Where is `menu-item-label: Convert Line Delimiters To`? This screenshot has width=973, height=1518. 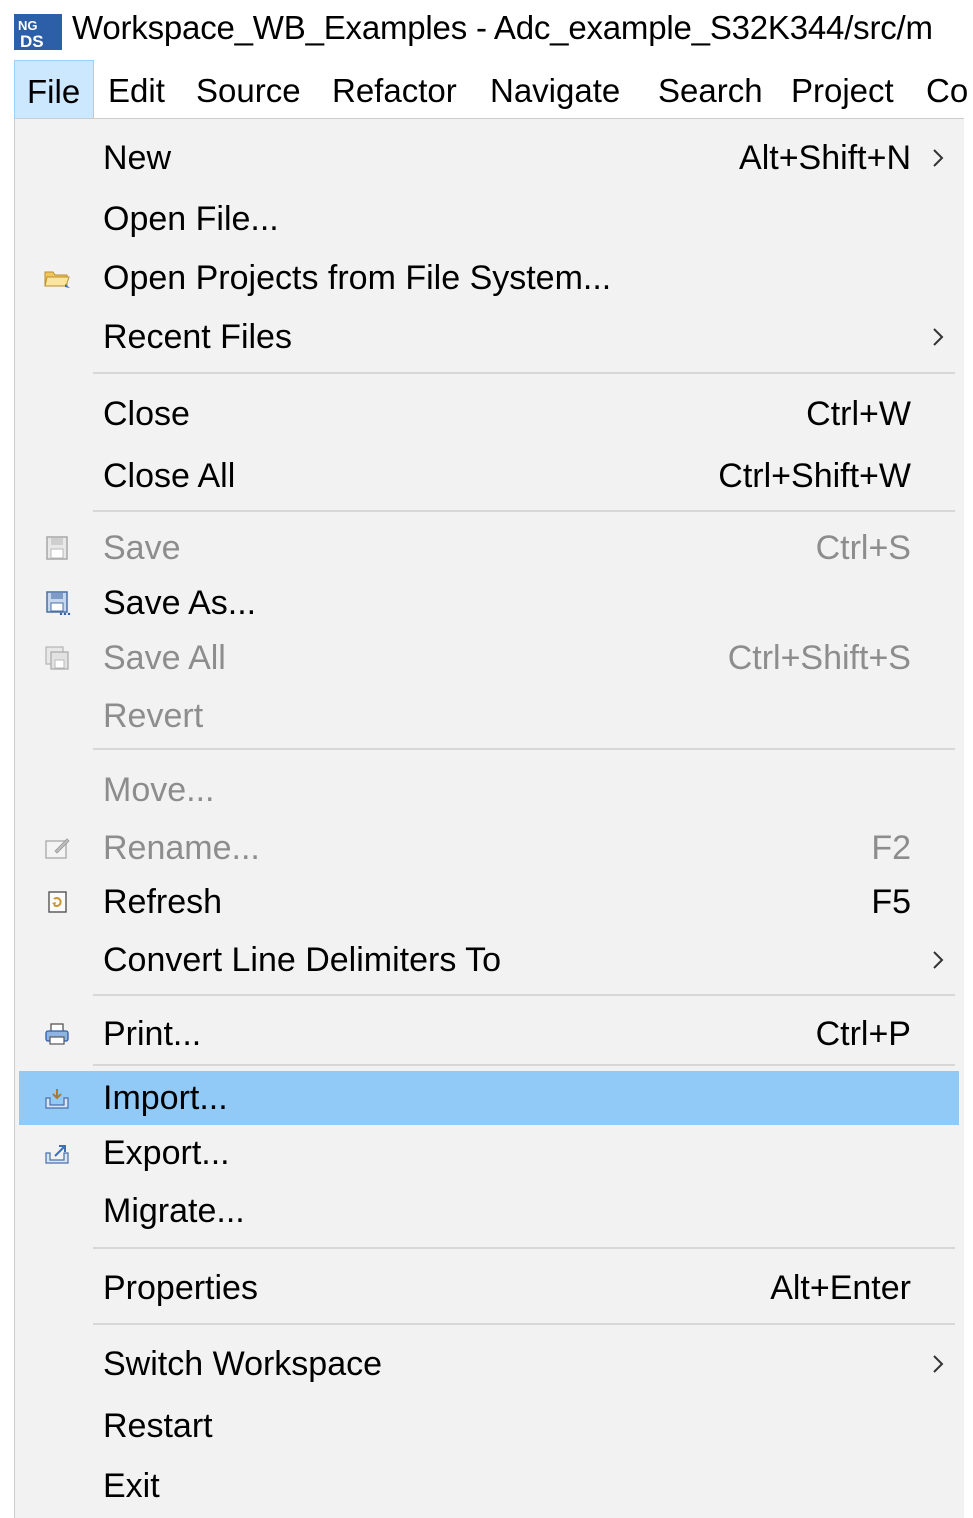 menu-item-label: Convert Line Delimiters To is located at coordinates (302, 960).